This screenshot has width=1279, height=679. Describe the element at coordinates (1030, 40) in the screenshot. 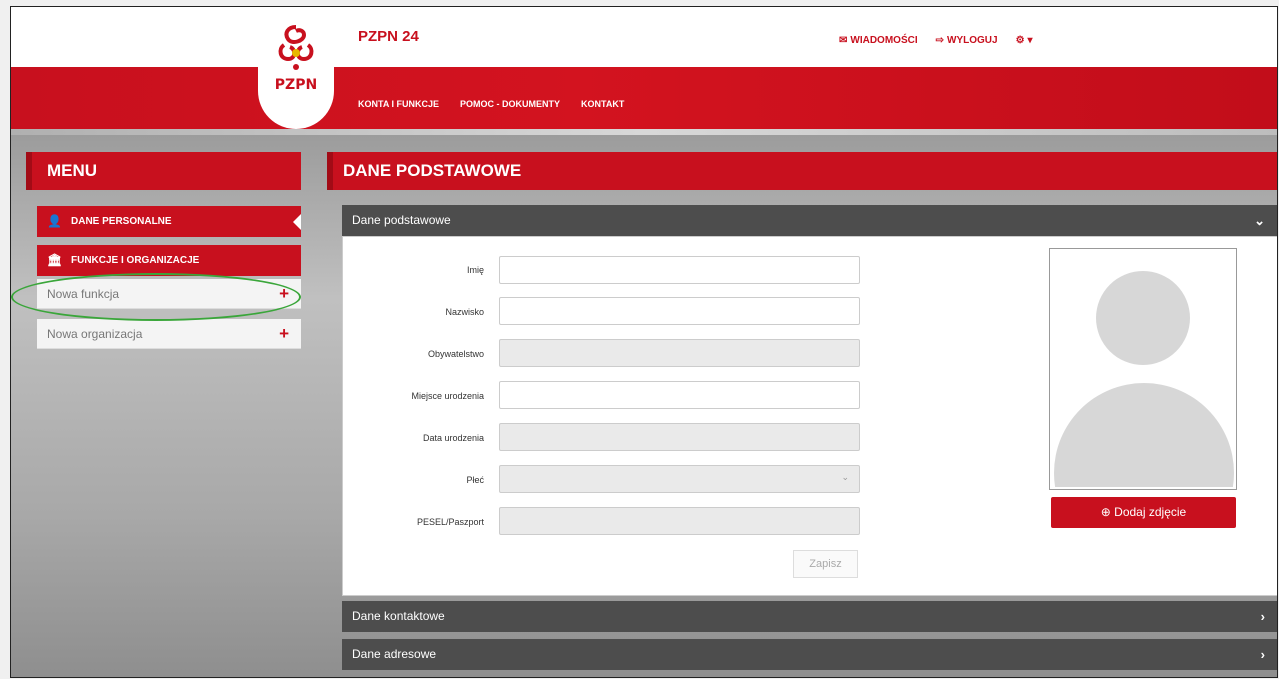

I see `chevron-down-icon: ▾` at that location.